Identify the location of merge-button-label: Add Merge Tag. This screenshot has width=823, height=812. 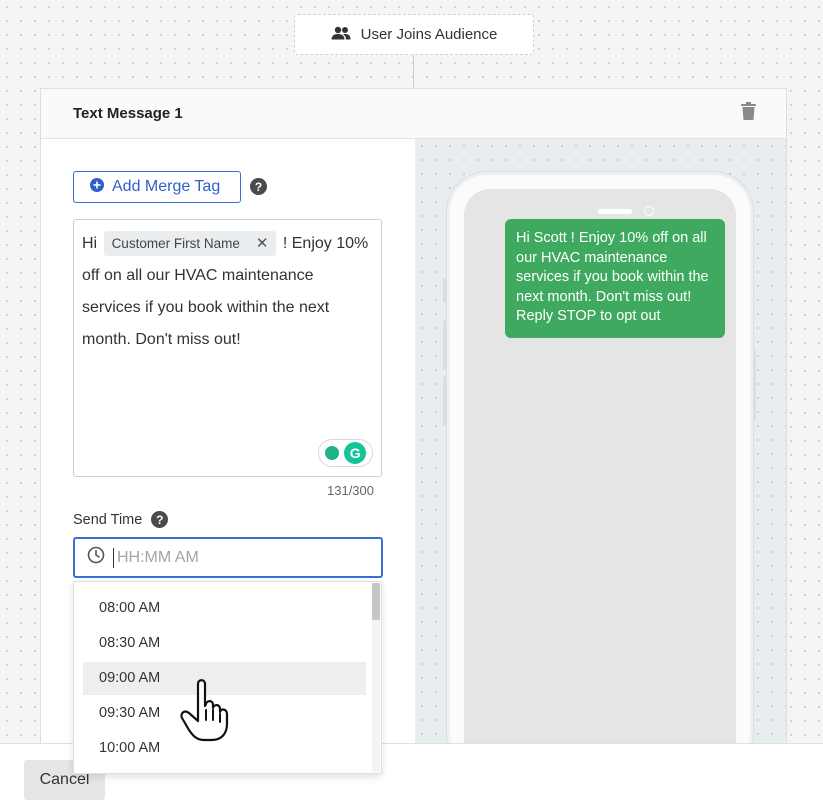
(166, 186).